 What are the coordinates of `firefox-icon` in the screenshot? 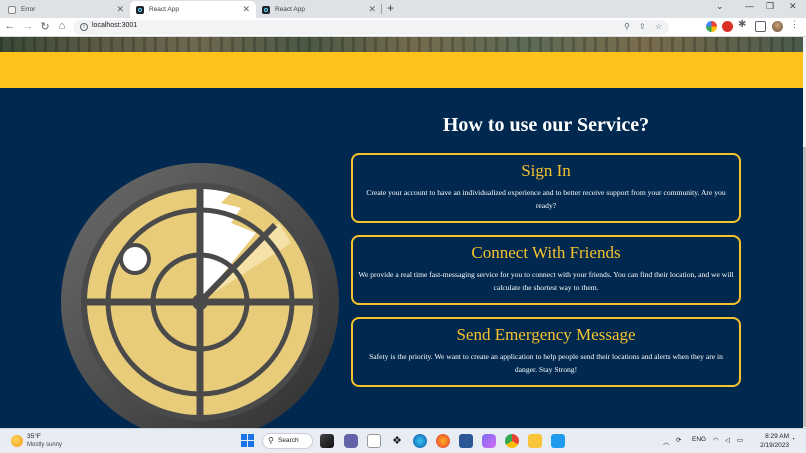 It's located at (443, 441).